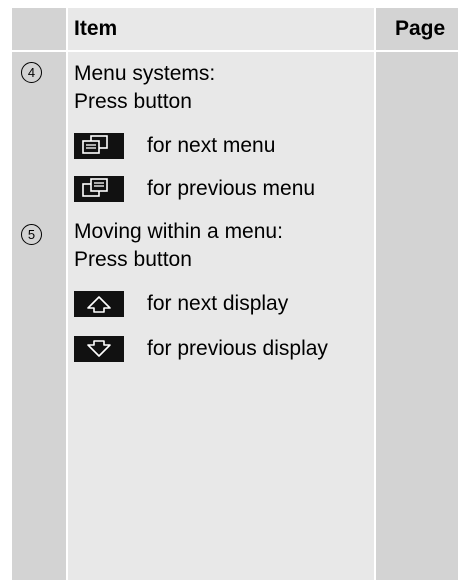  I want to click on item-number-4: 4, so click(31, 72).